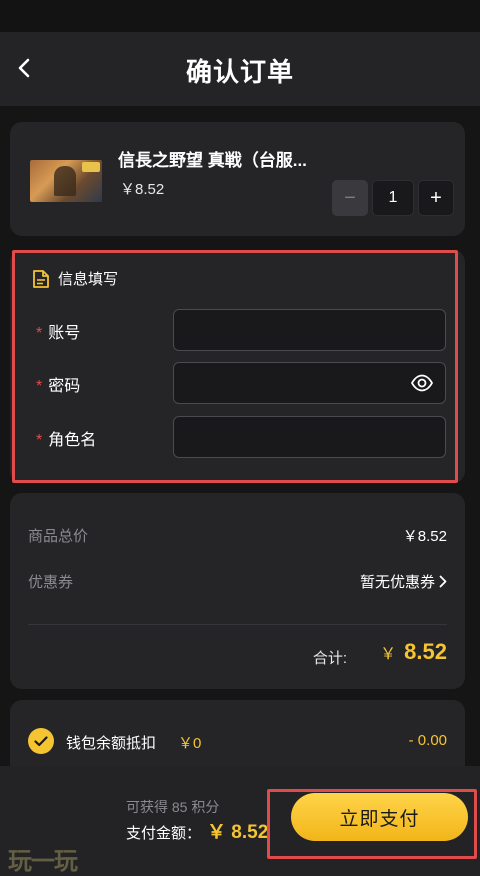  Describe the element at coordinates (237, 624) in the screenshot. I see `summary-divider` at that location.